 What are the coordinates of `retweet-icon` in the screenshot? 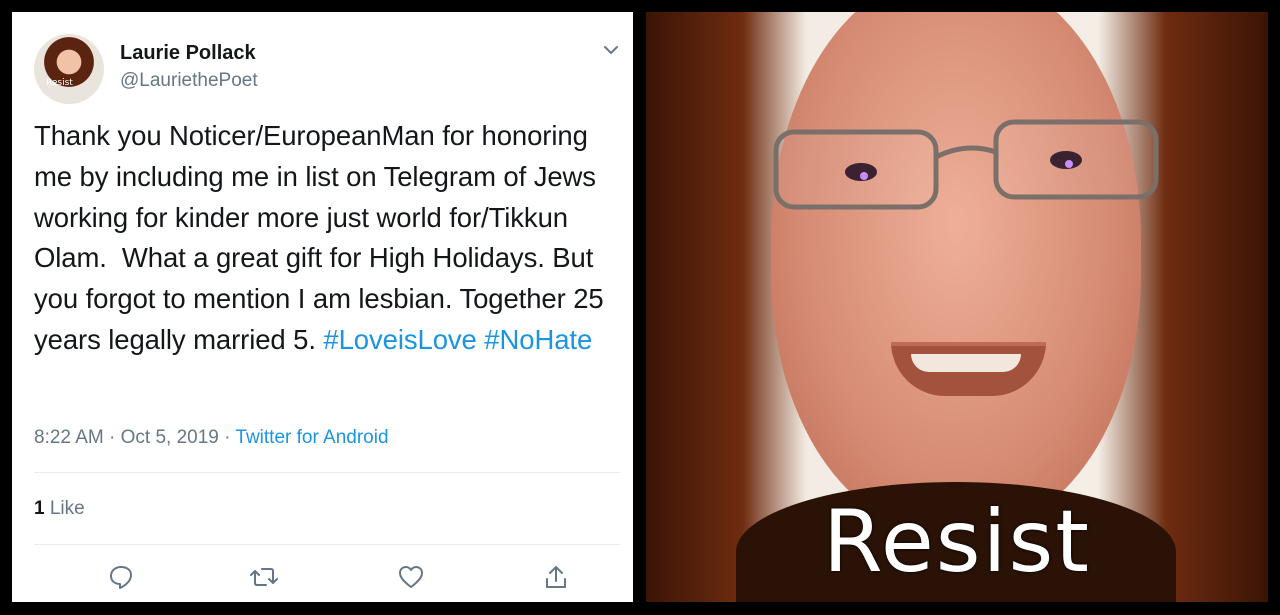 It's located at (264, 577).